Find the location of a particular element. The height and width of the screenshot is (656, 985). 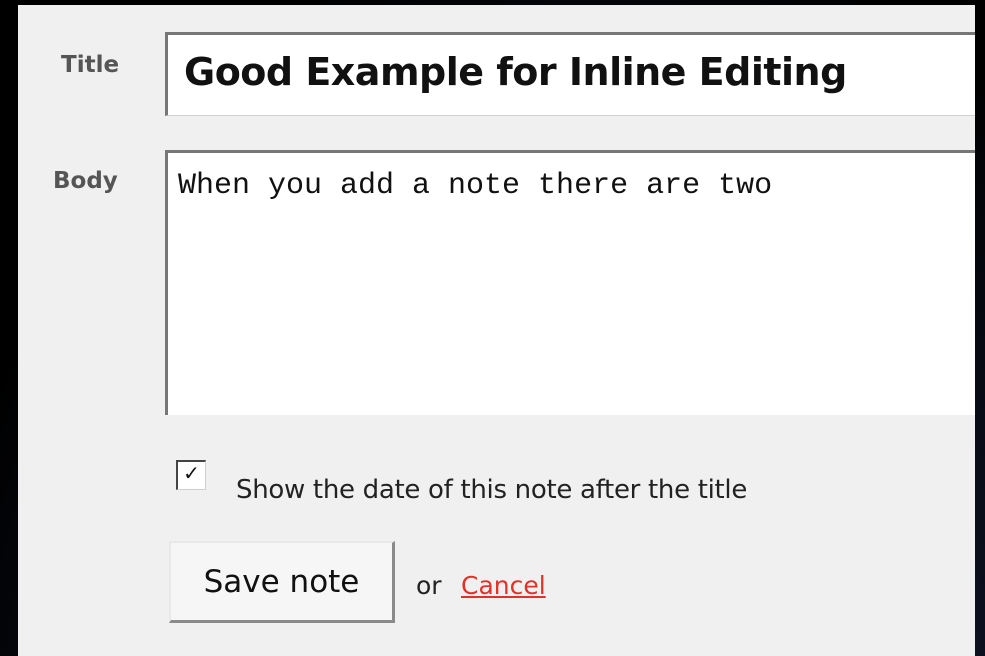

body-textarea-value: When you add a note there are two is located at coordinates (475, 186).